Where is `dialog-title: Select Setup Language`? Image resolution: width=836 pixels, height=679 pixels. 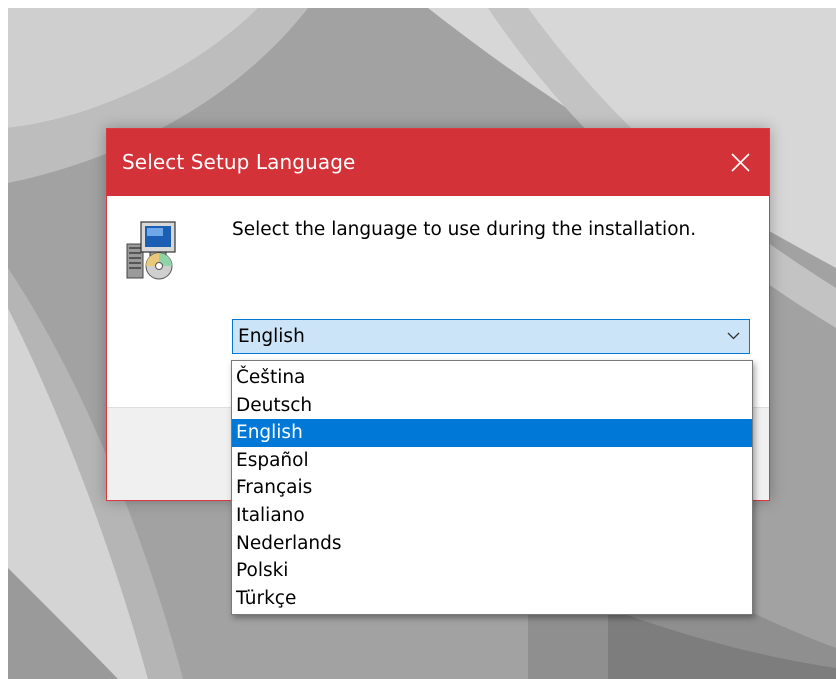 dialog-title: Select Setup Language is located at coordinates (239, 162).